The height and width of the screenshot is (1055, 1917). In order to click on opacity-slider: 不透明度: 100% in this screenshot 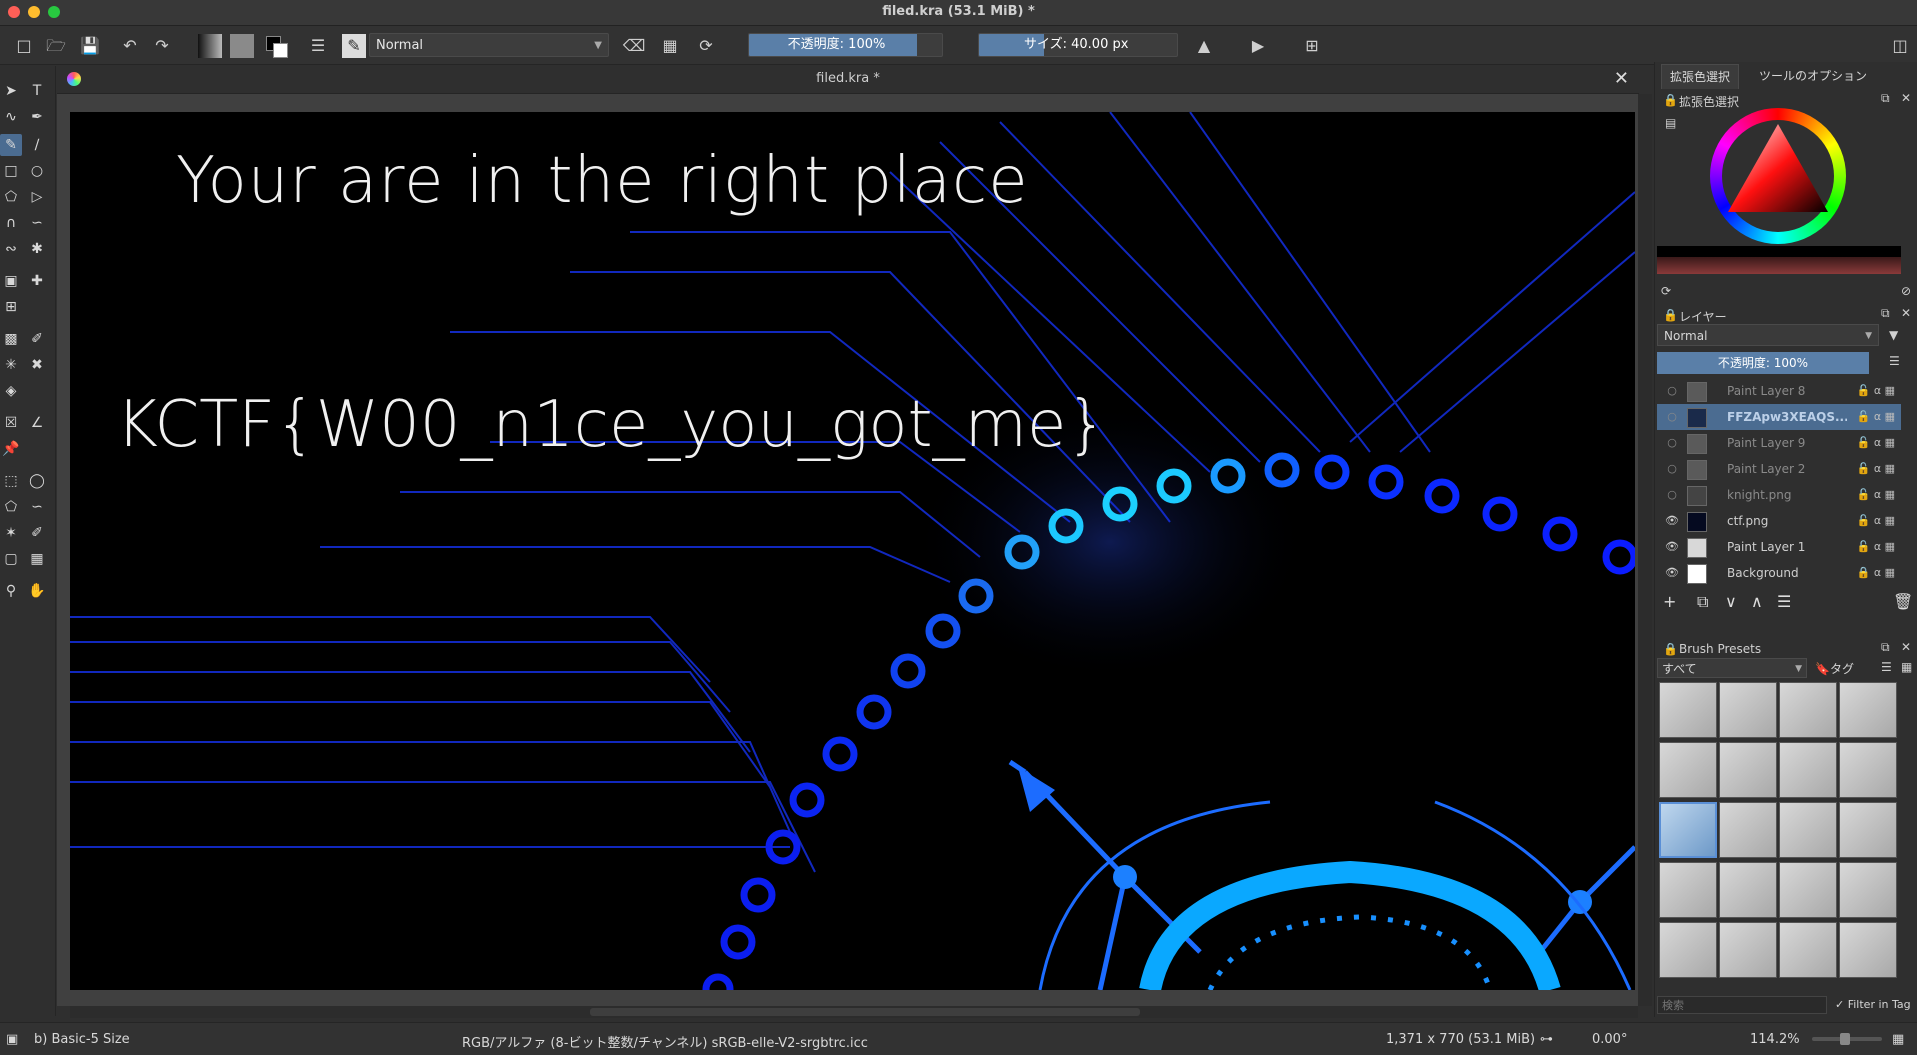, I will do `click(845, 45)`.